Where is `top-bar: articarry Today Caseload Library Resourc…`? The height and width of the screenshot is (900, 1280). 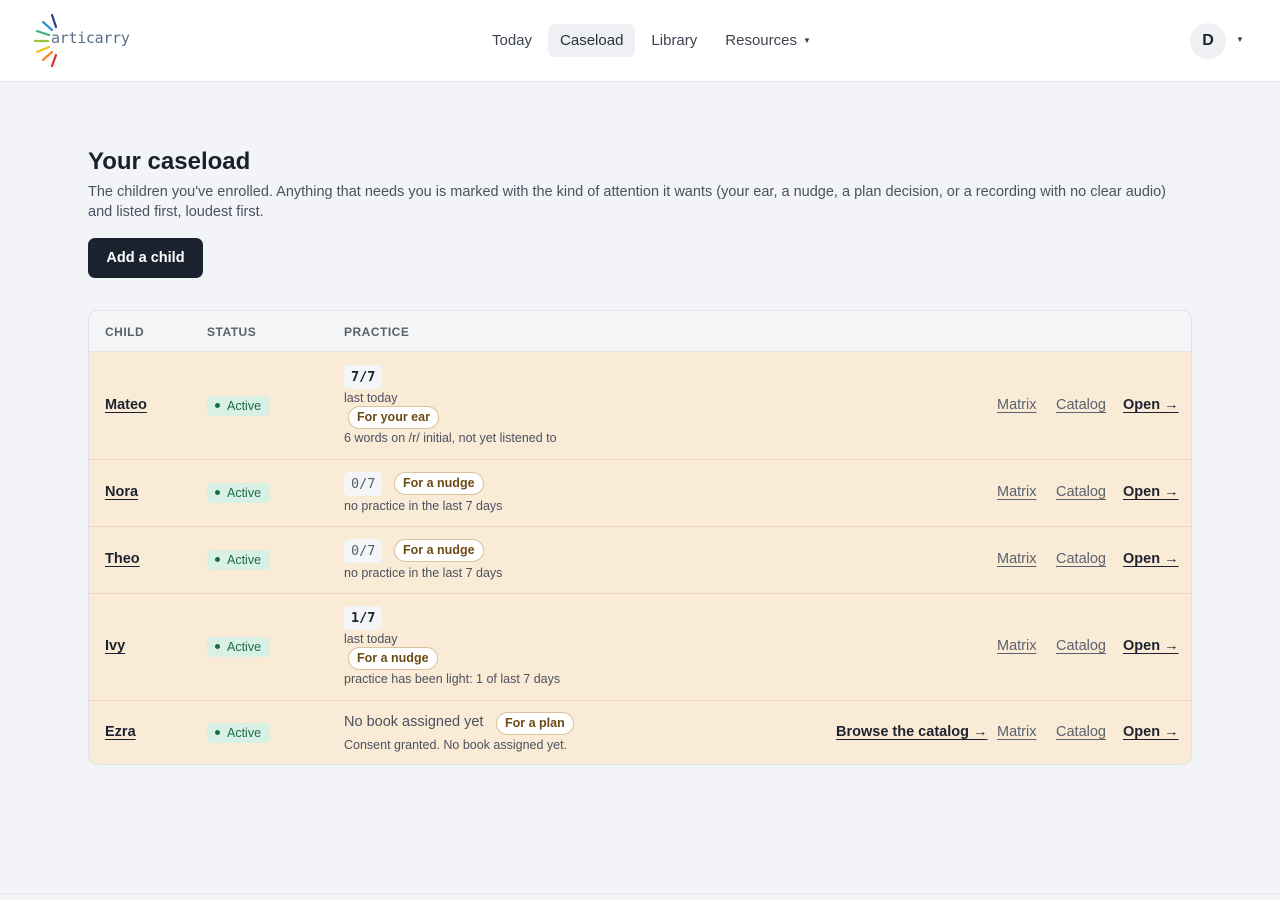 top-bar: articarry Today Caseload Library Resourc… is located at coordinates (640, 41).